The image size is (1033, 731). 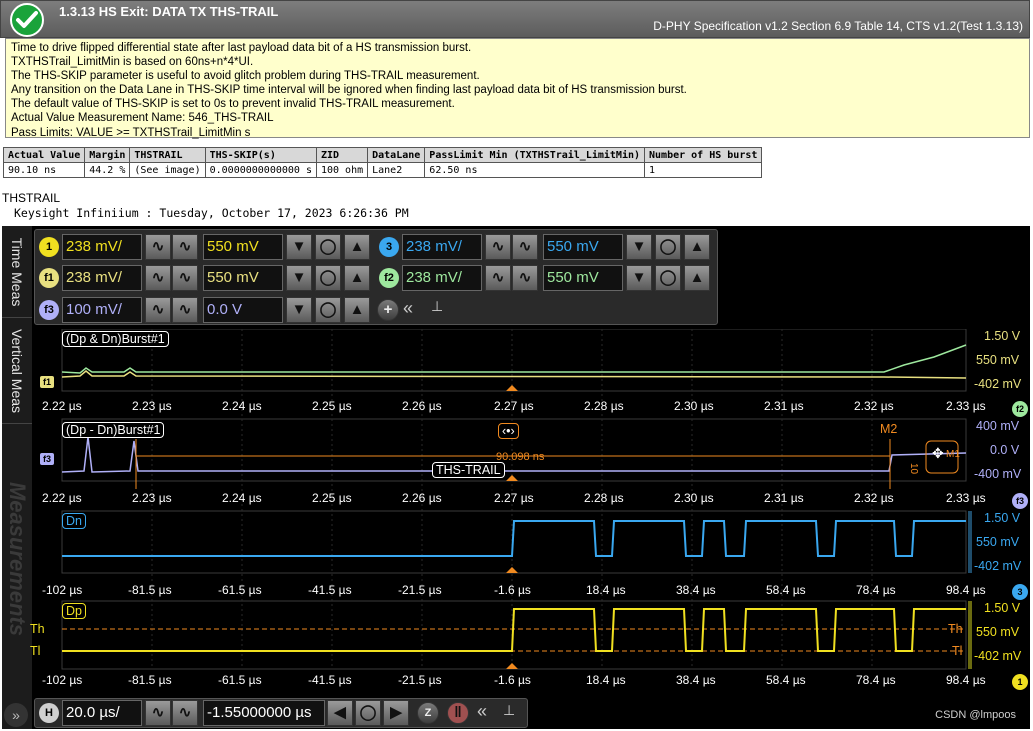 I want to click on horizontal-position: -1.55000000 µs, so click(x=264, y=713).